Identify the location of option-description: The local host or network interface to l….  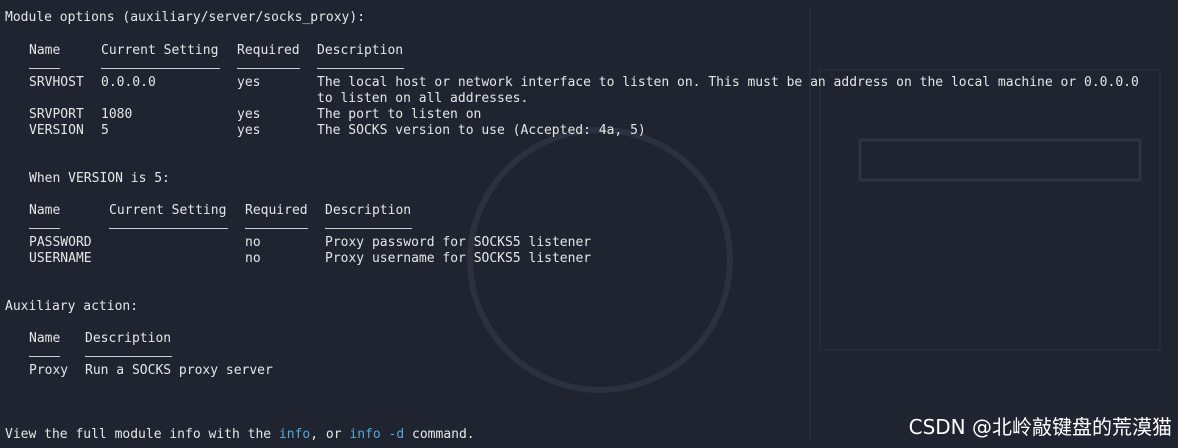
(728, 82).